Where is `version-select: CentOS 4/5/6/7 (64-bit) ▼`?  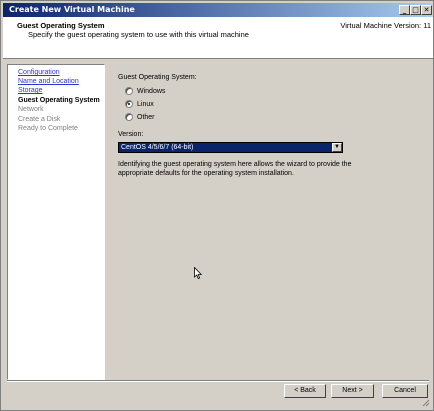
version-select: CentOS 4/5/6/7 (64-bit) ▼ is located at coordinates (230, 147).